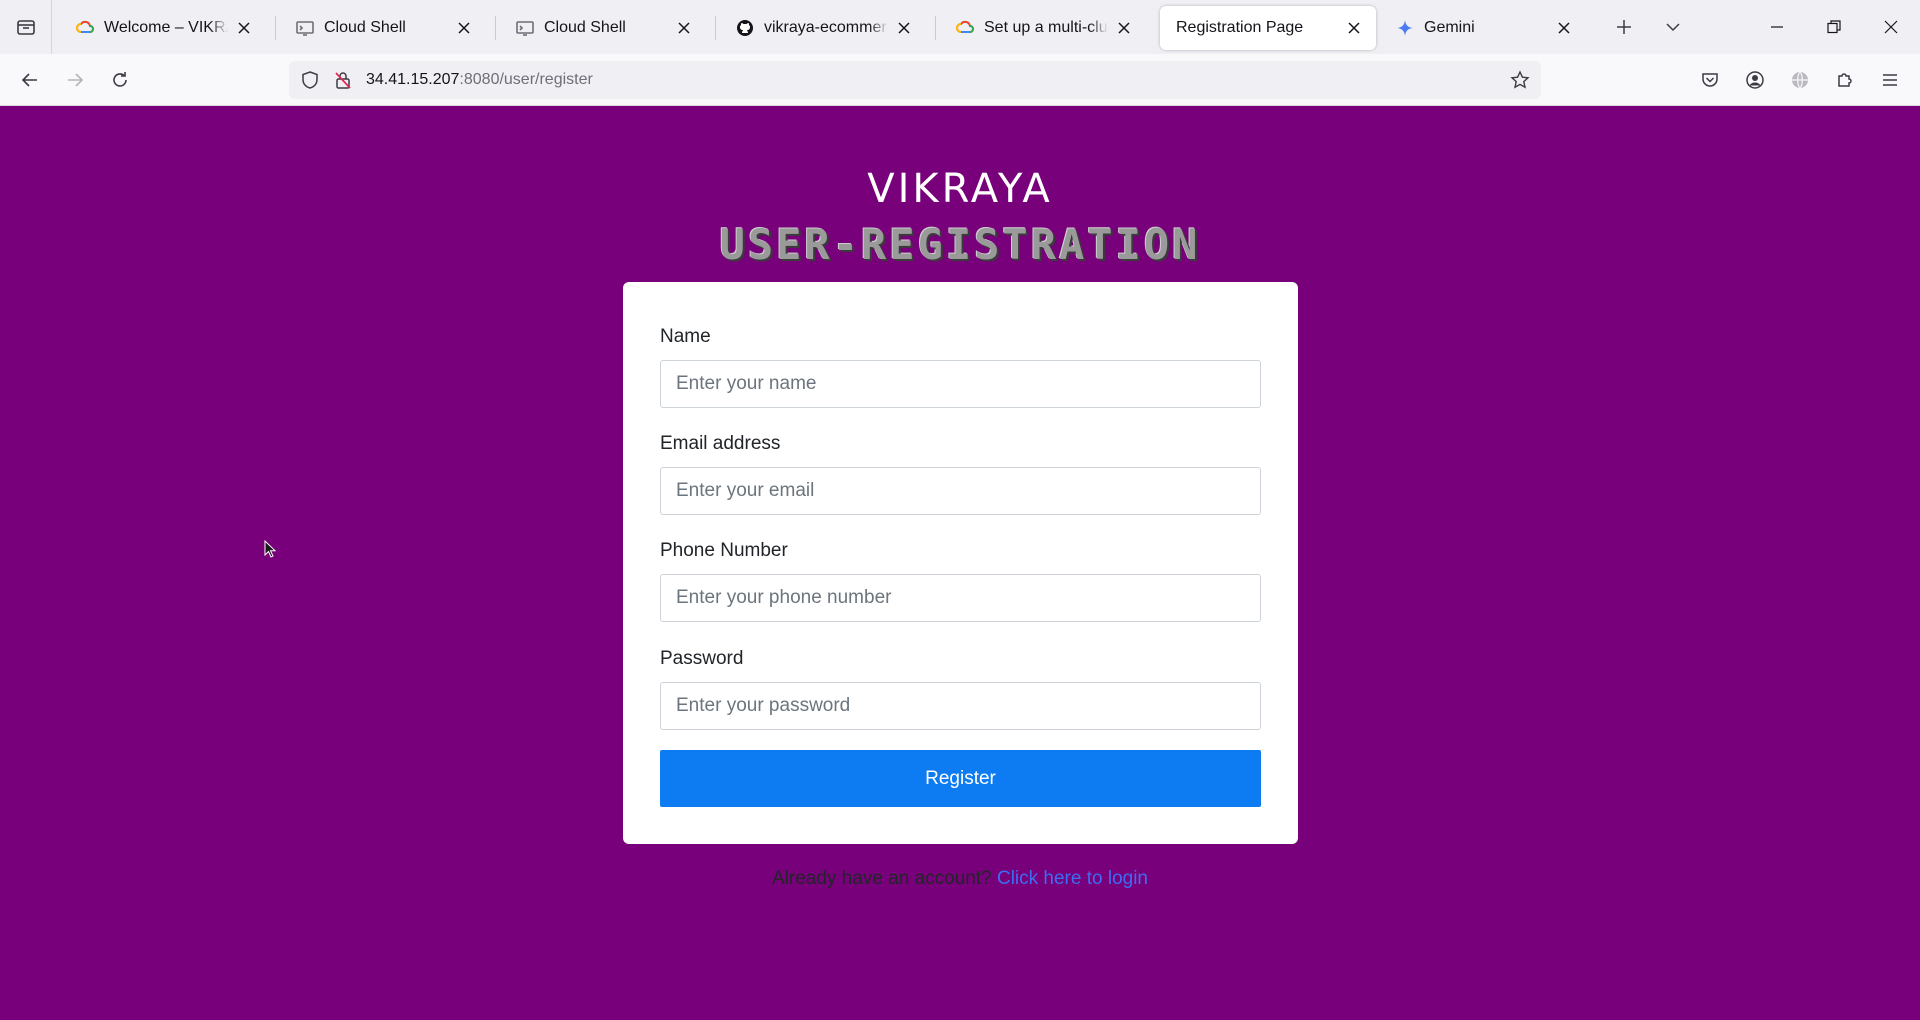  Describe the element at coordinates (1449, 27) in the screenshot. I see `tab-title: Gemini` at that location.